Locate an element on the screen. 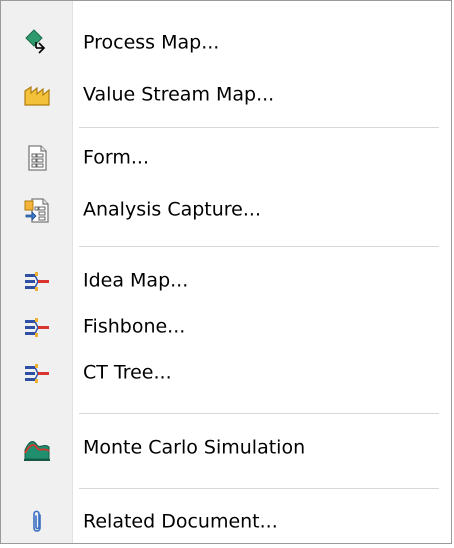  menu-item-label: Monte Carlo Simulation is located at coordinates (194, 447).